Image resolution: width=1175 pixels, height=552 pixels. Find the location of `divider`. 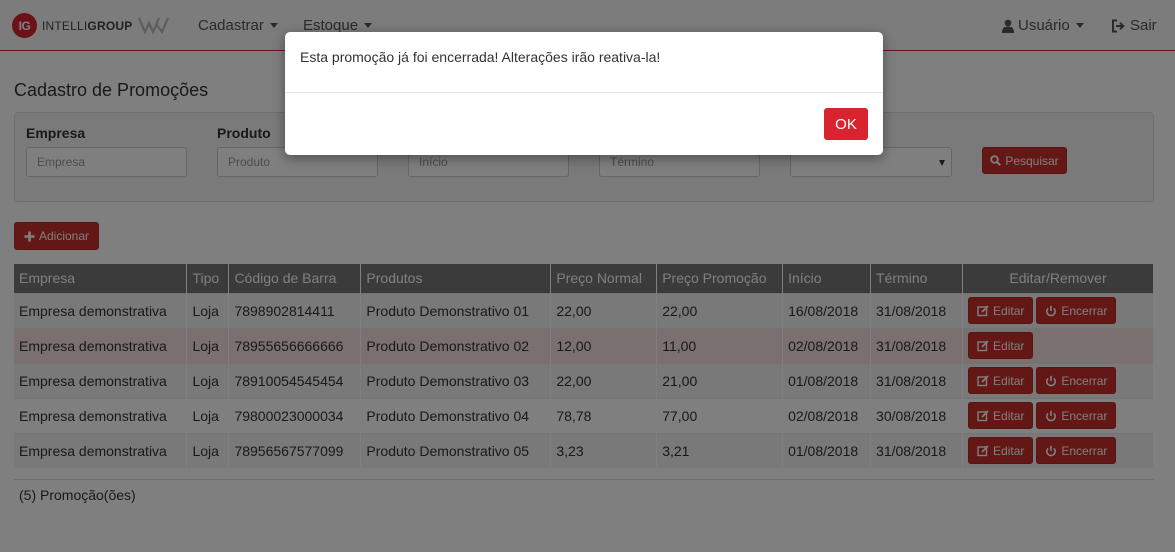

divider is located at coordinates (584, 92).